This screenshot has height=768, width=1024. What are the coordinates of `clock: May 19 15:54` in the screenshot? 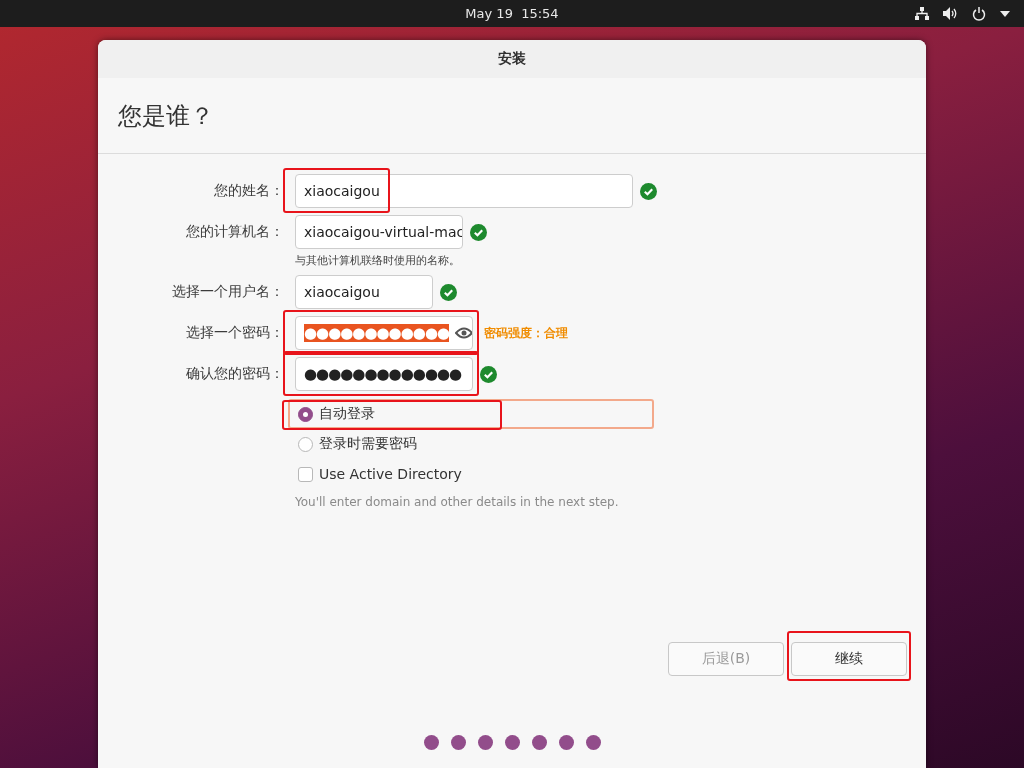 It's located at (512, 13).